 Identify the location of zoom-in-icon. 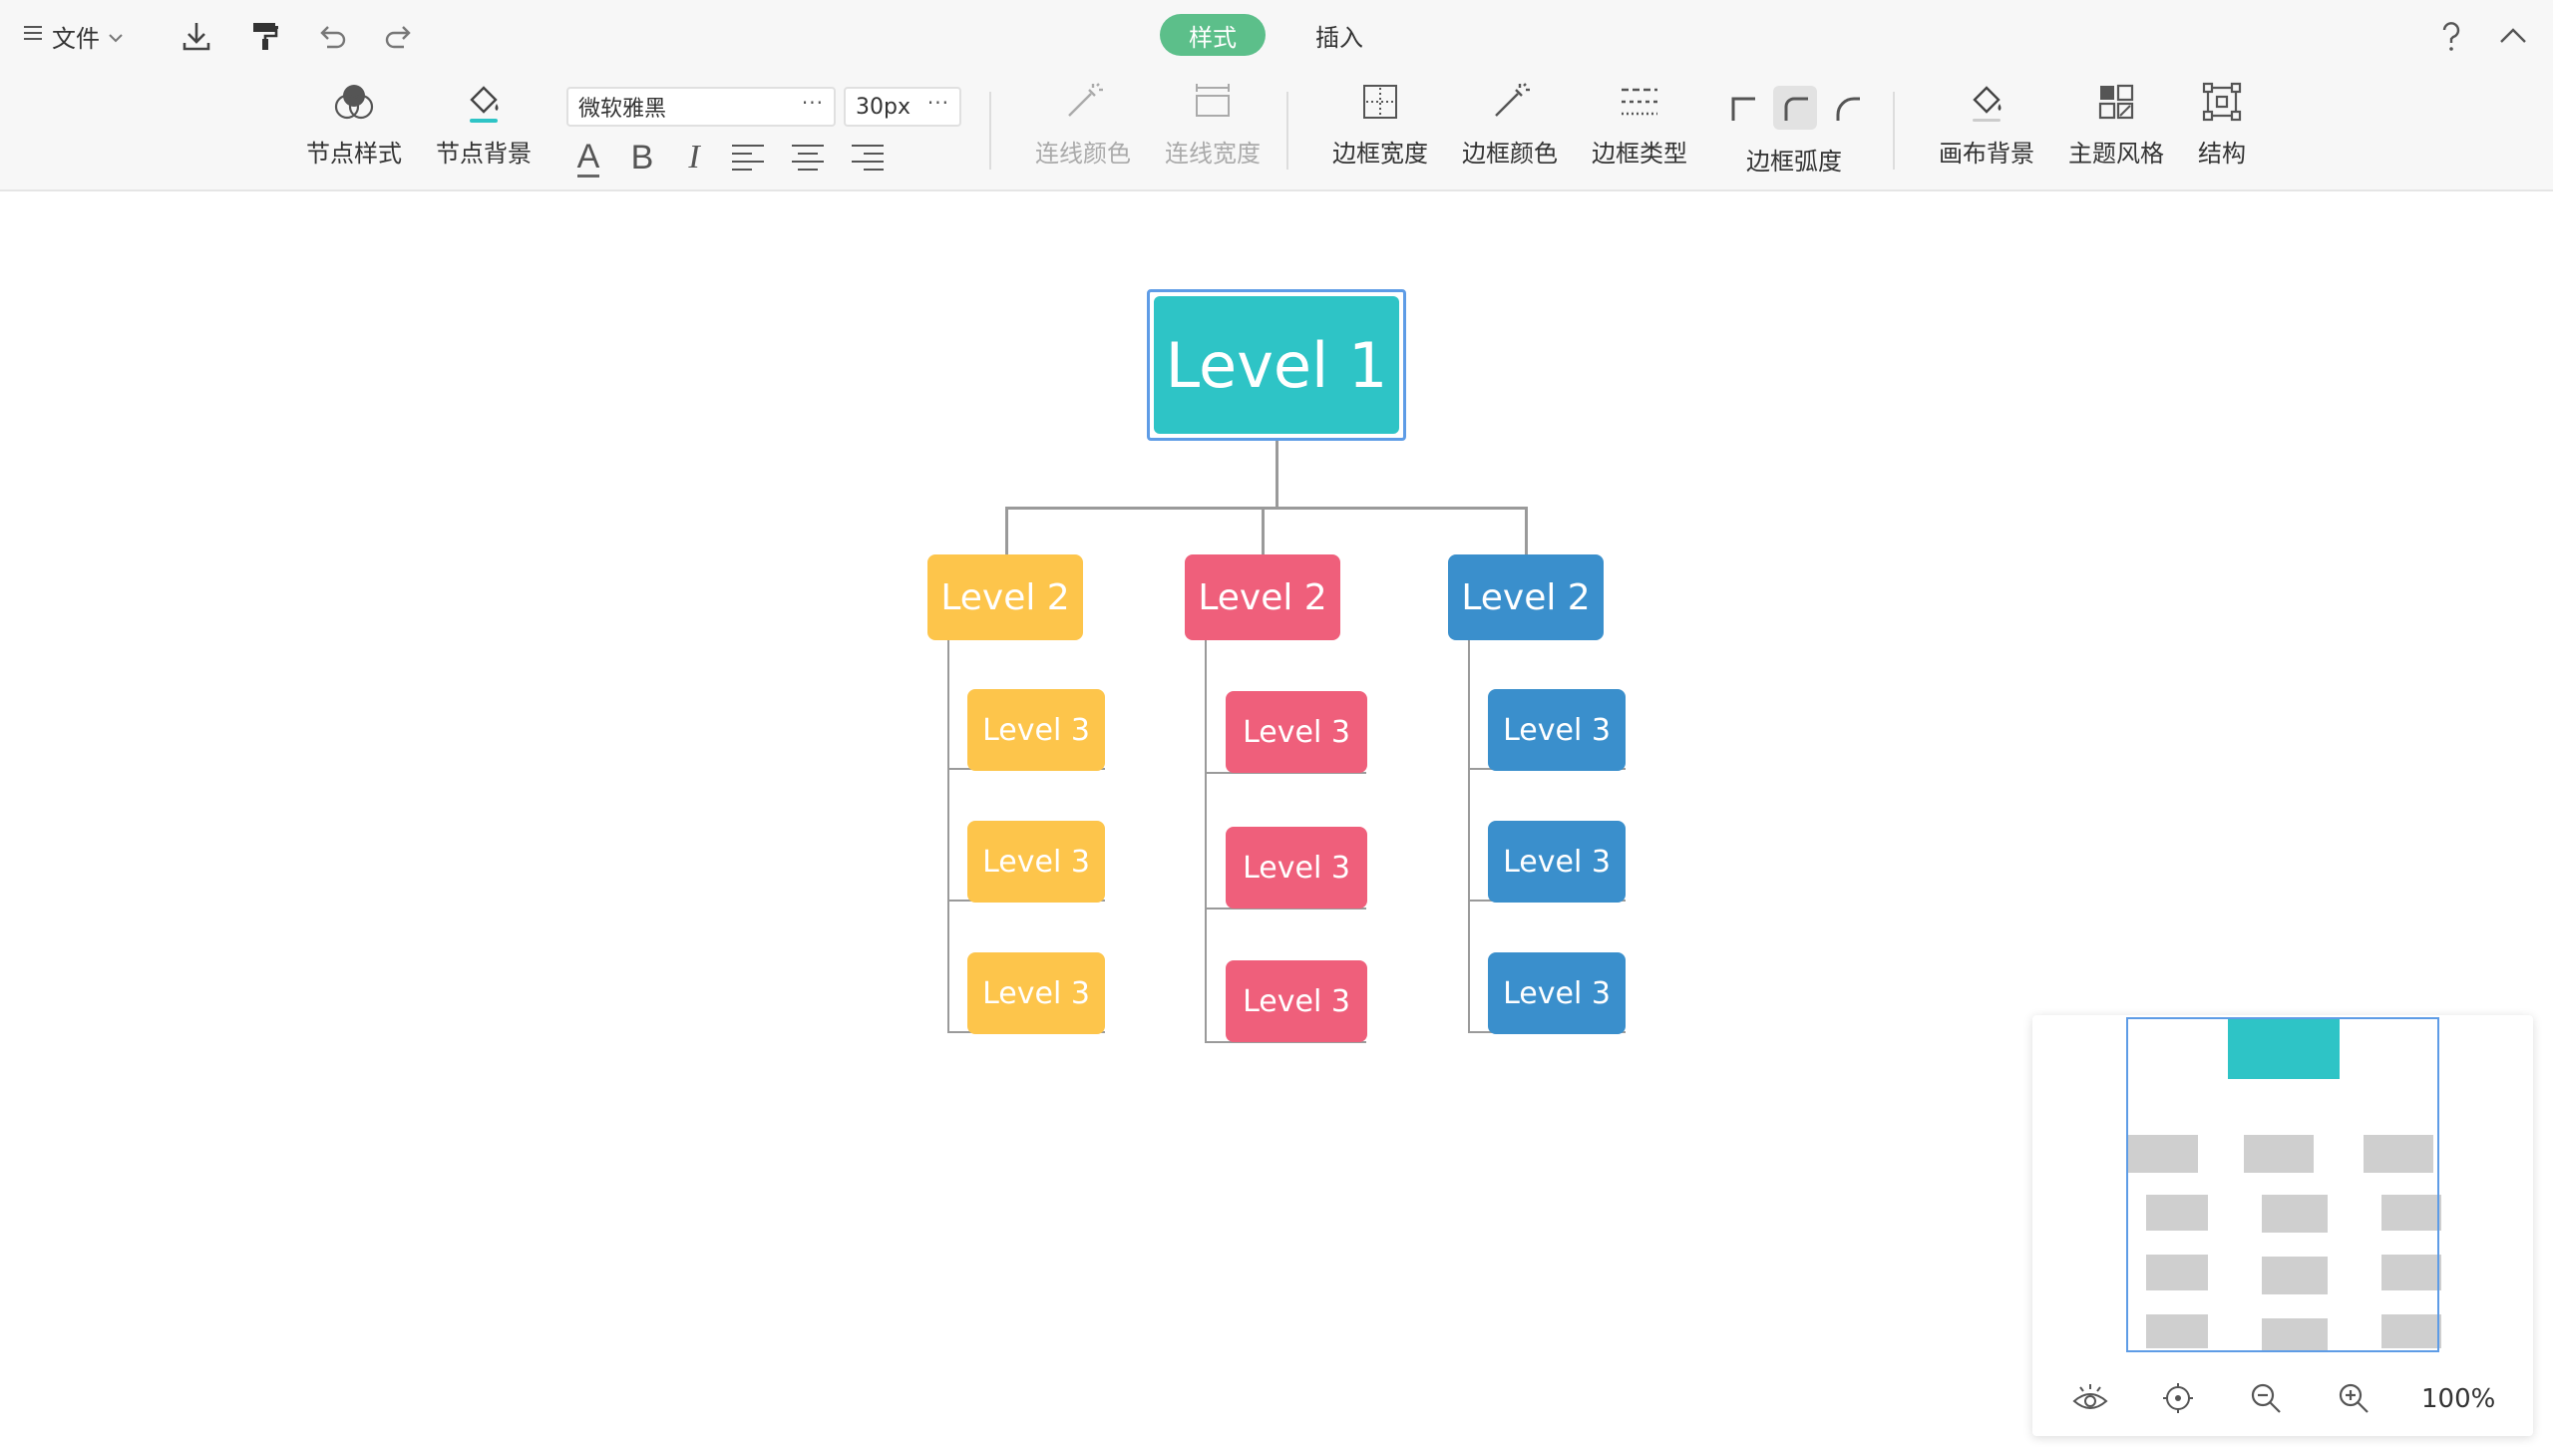
(2354, 1398).